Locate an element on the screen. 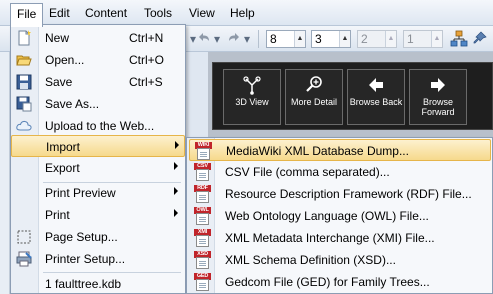 The height and width of the screenshot is (294, 493). redo-dropdown-icon: ▾ is located at coordinates (247, 39).